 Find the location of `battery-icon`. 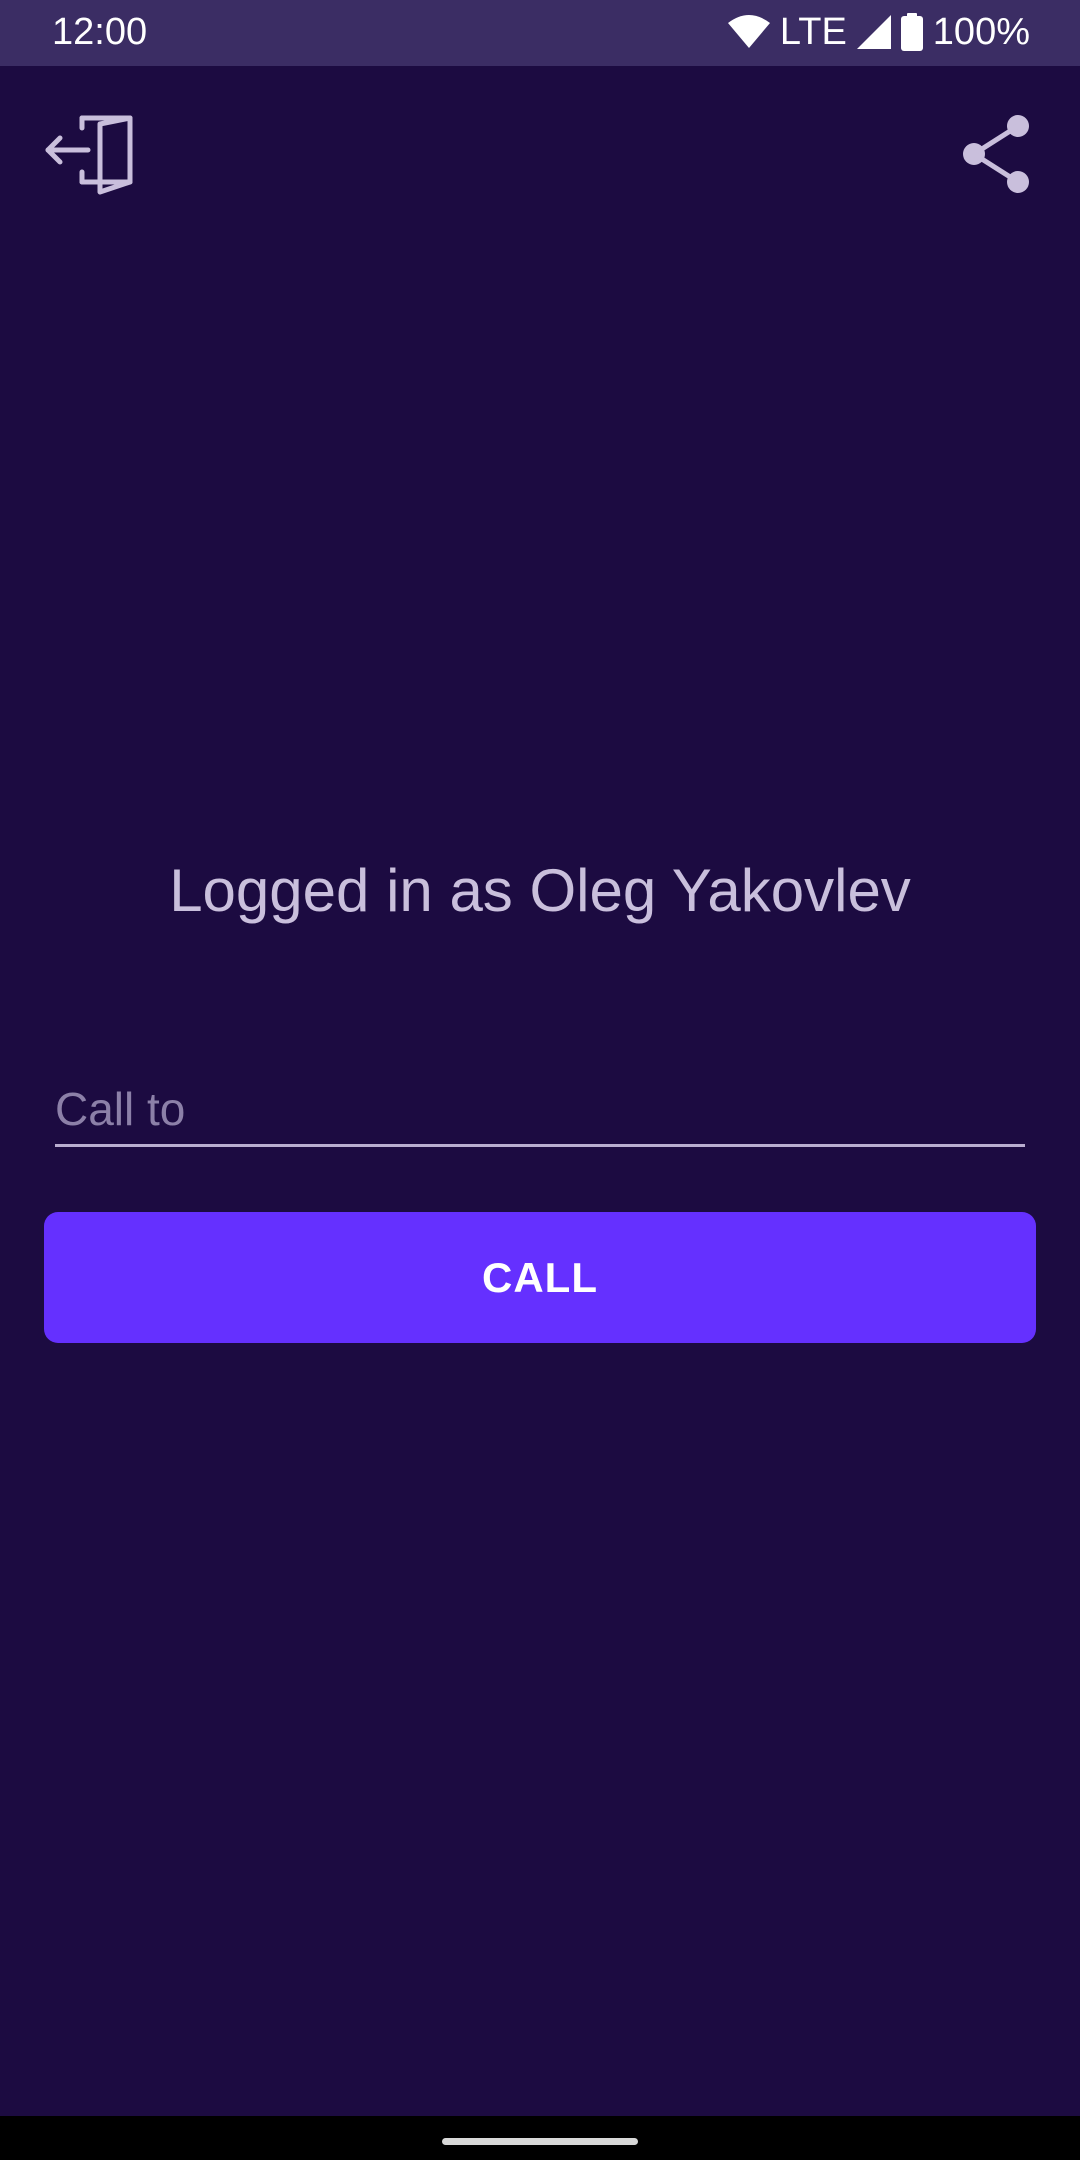

battery-icon is located at coordinates (911, 32).